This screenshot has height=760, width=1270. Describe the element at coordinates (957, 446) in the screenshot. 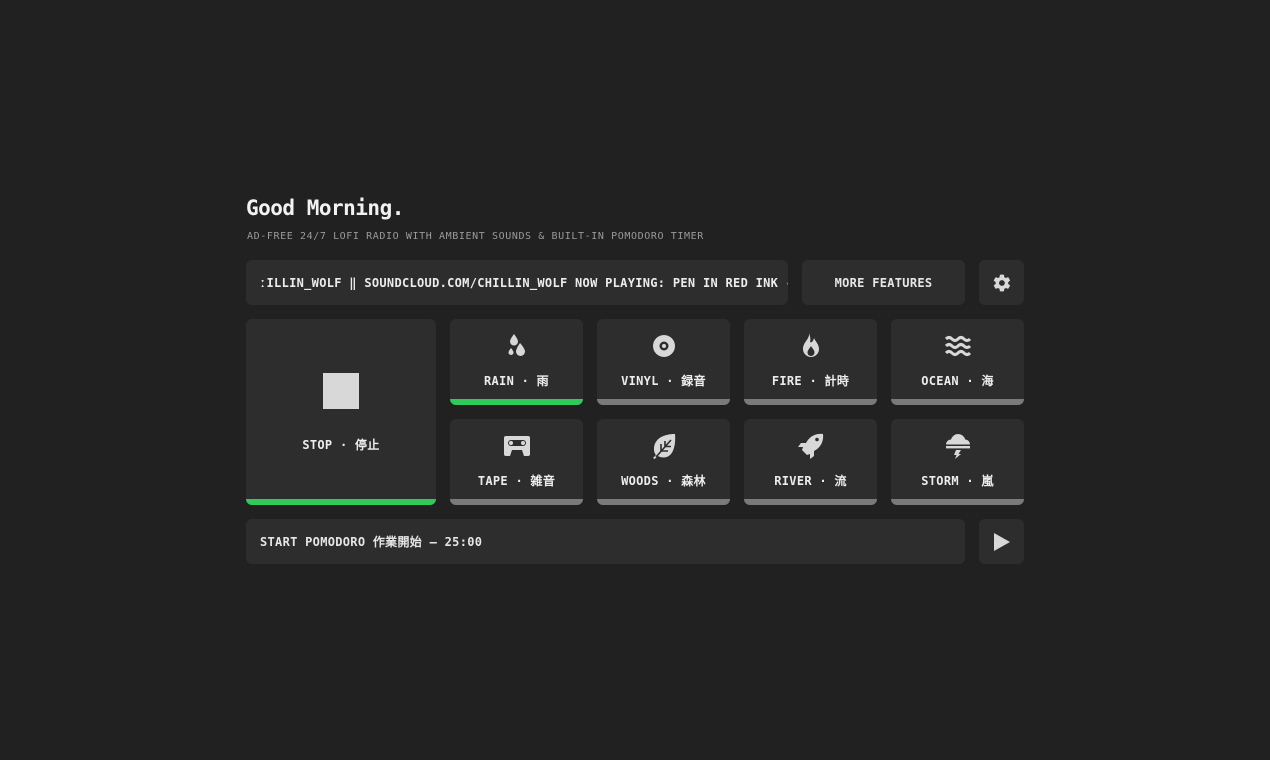

I see `storm-cloud-icon` at that location.